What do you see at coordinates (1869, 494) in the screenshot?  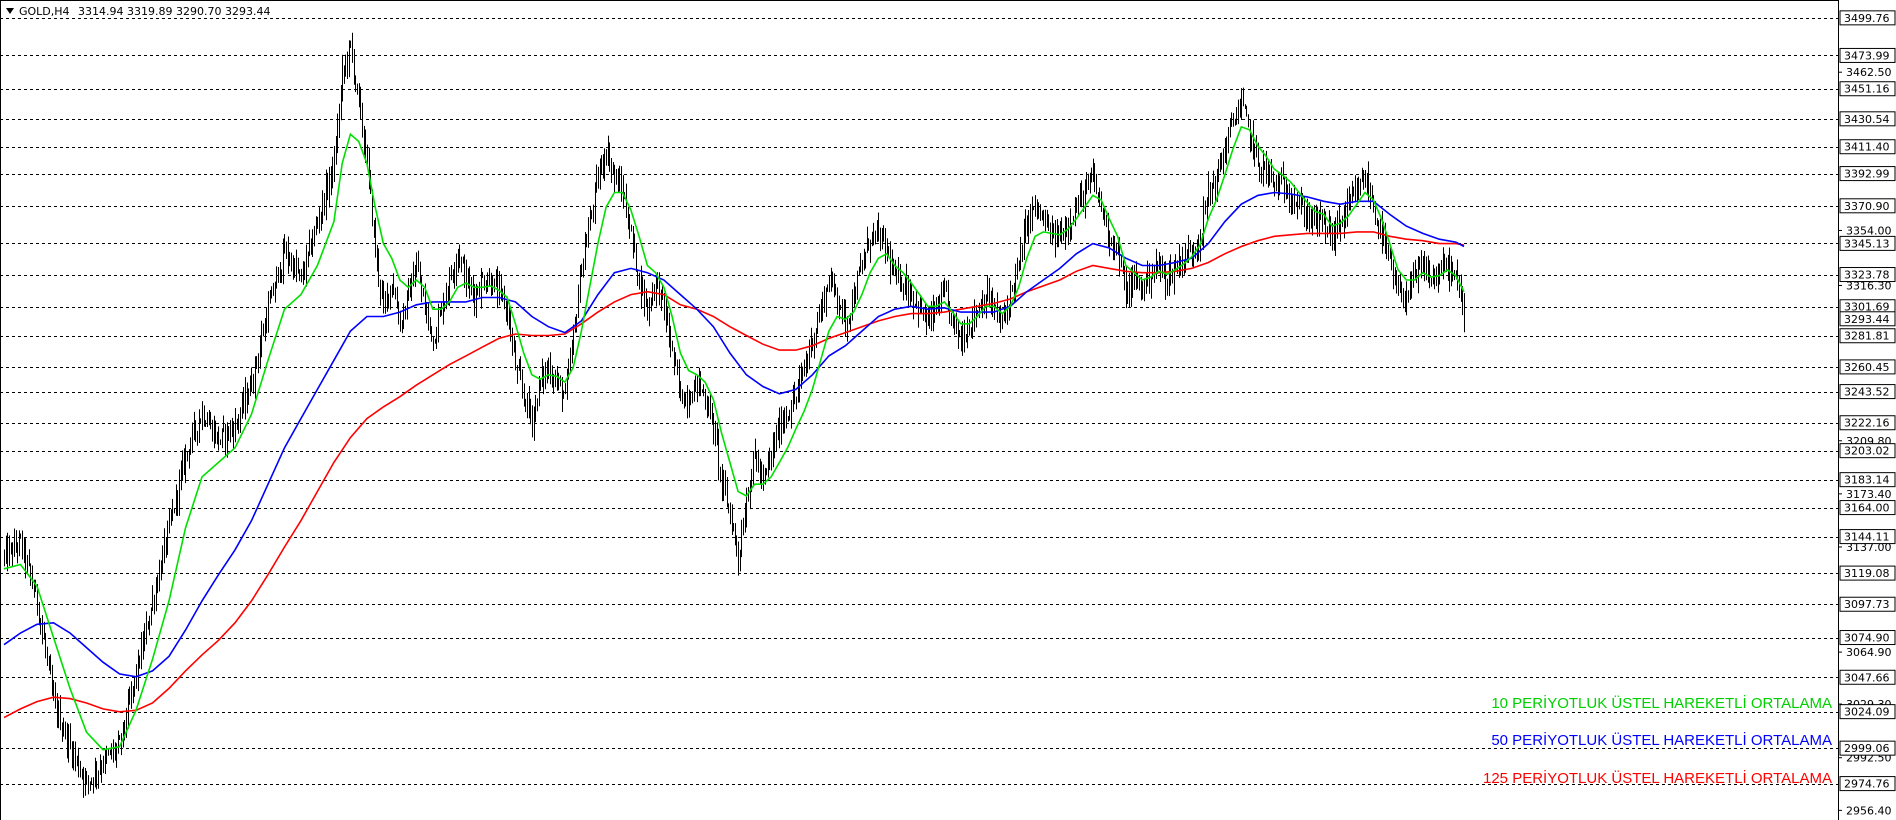 I see `scale-tick-label: 3173.40` at bounding box center [1869, 494].